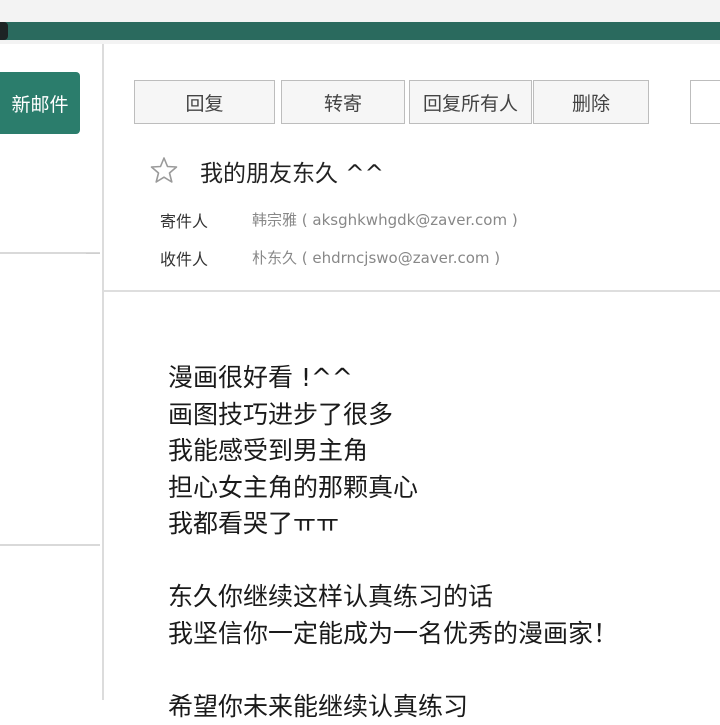 This screenshot has height=725, width=720. I want to click on sender-value: 韩宗雅 ( aksghkwhgdk@zaver.com ), so click(385, 219).